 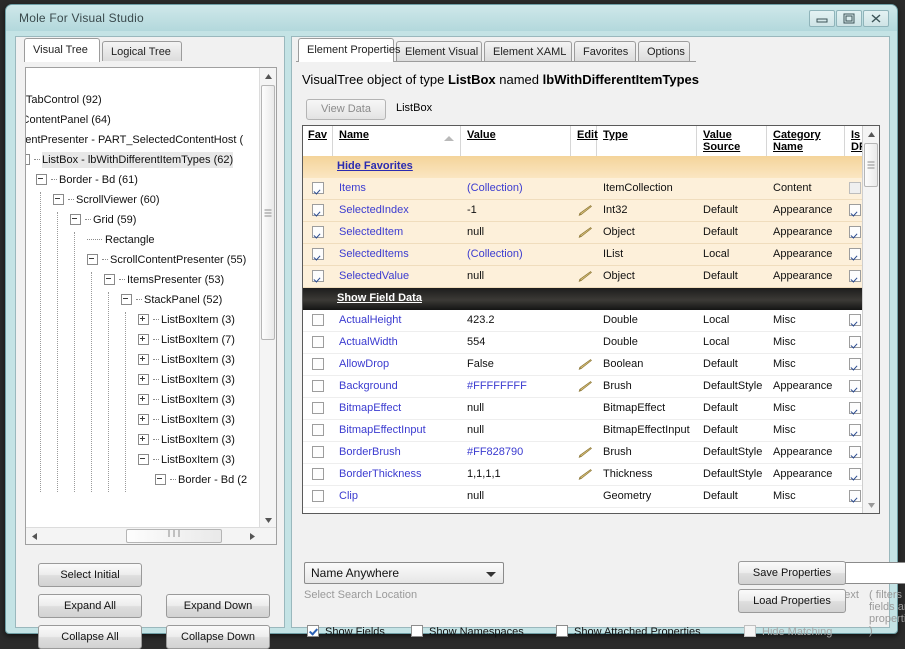 I want to click on property-row: Items (Collection) ItemCollection Content, so click(x=583, y=189).